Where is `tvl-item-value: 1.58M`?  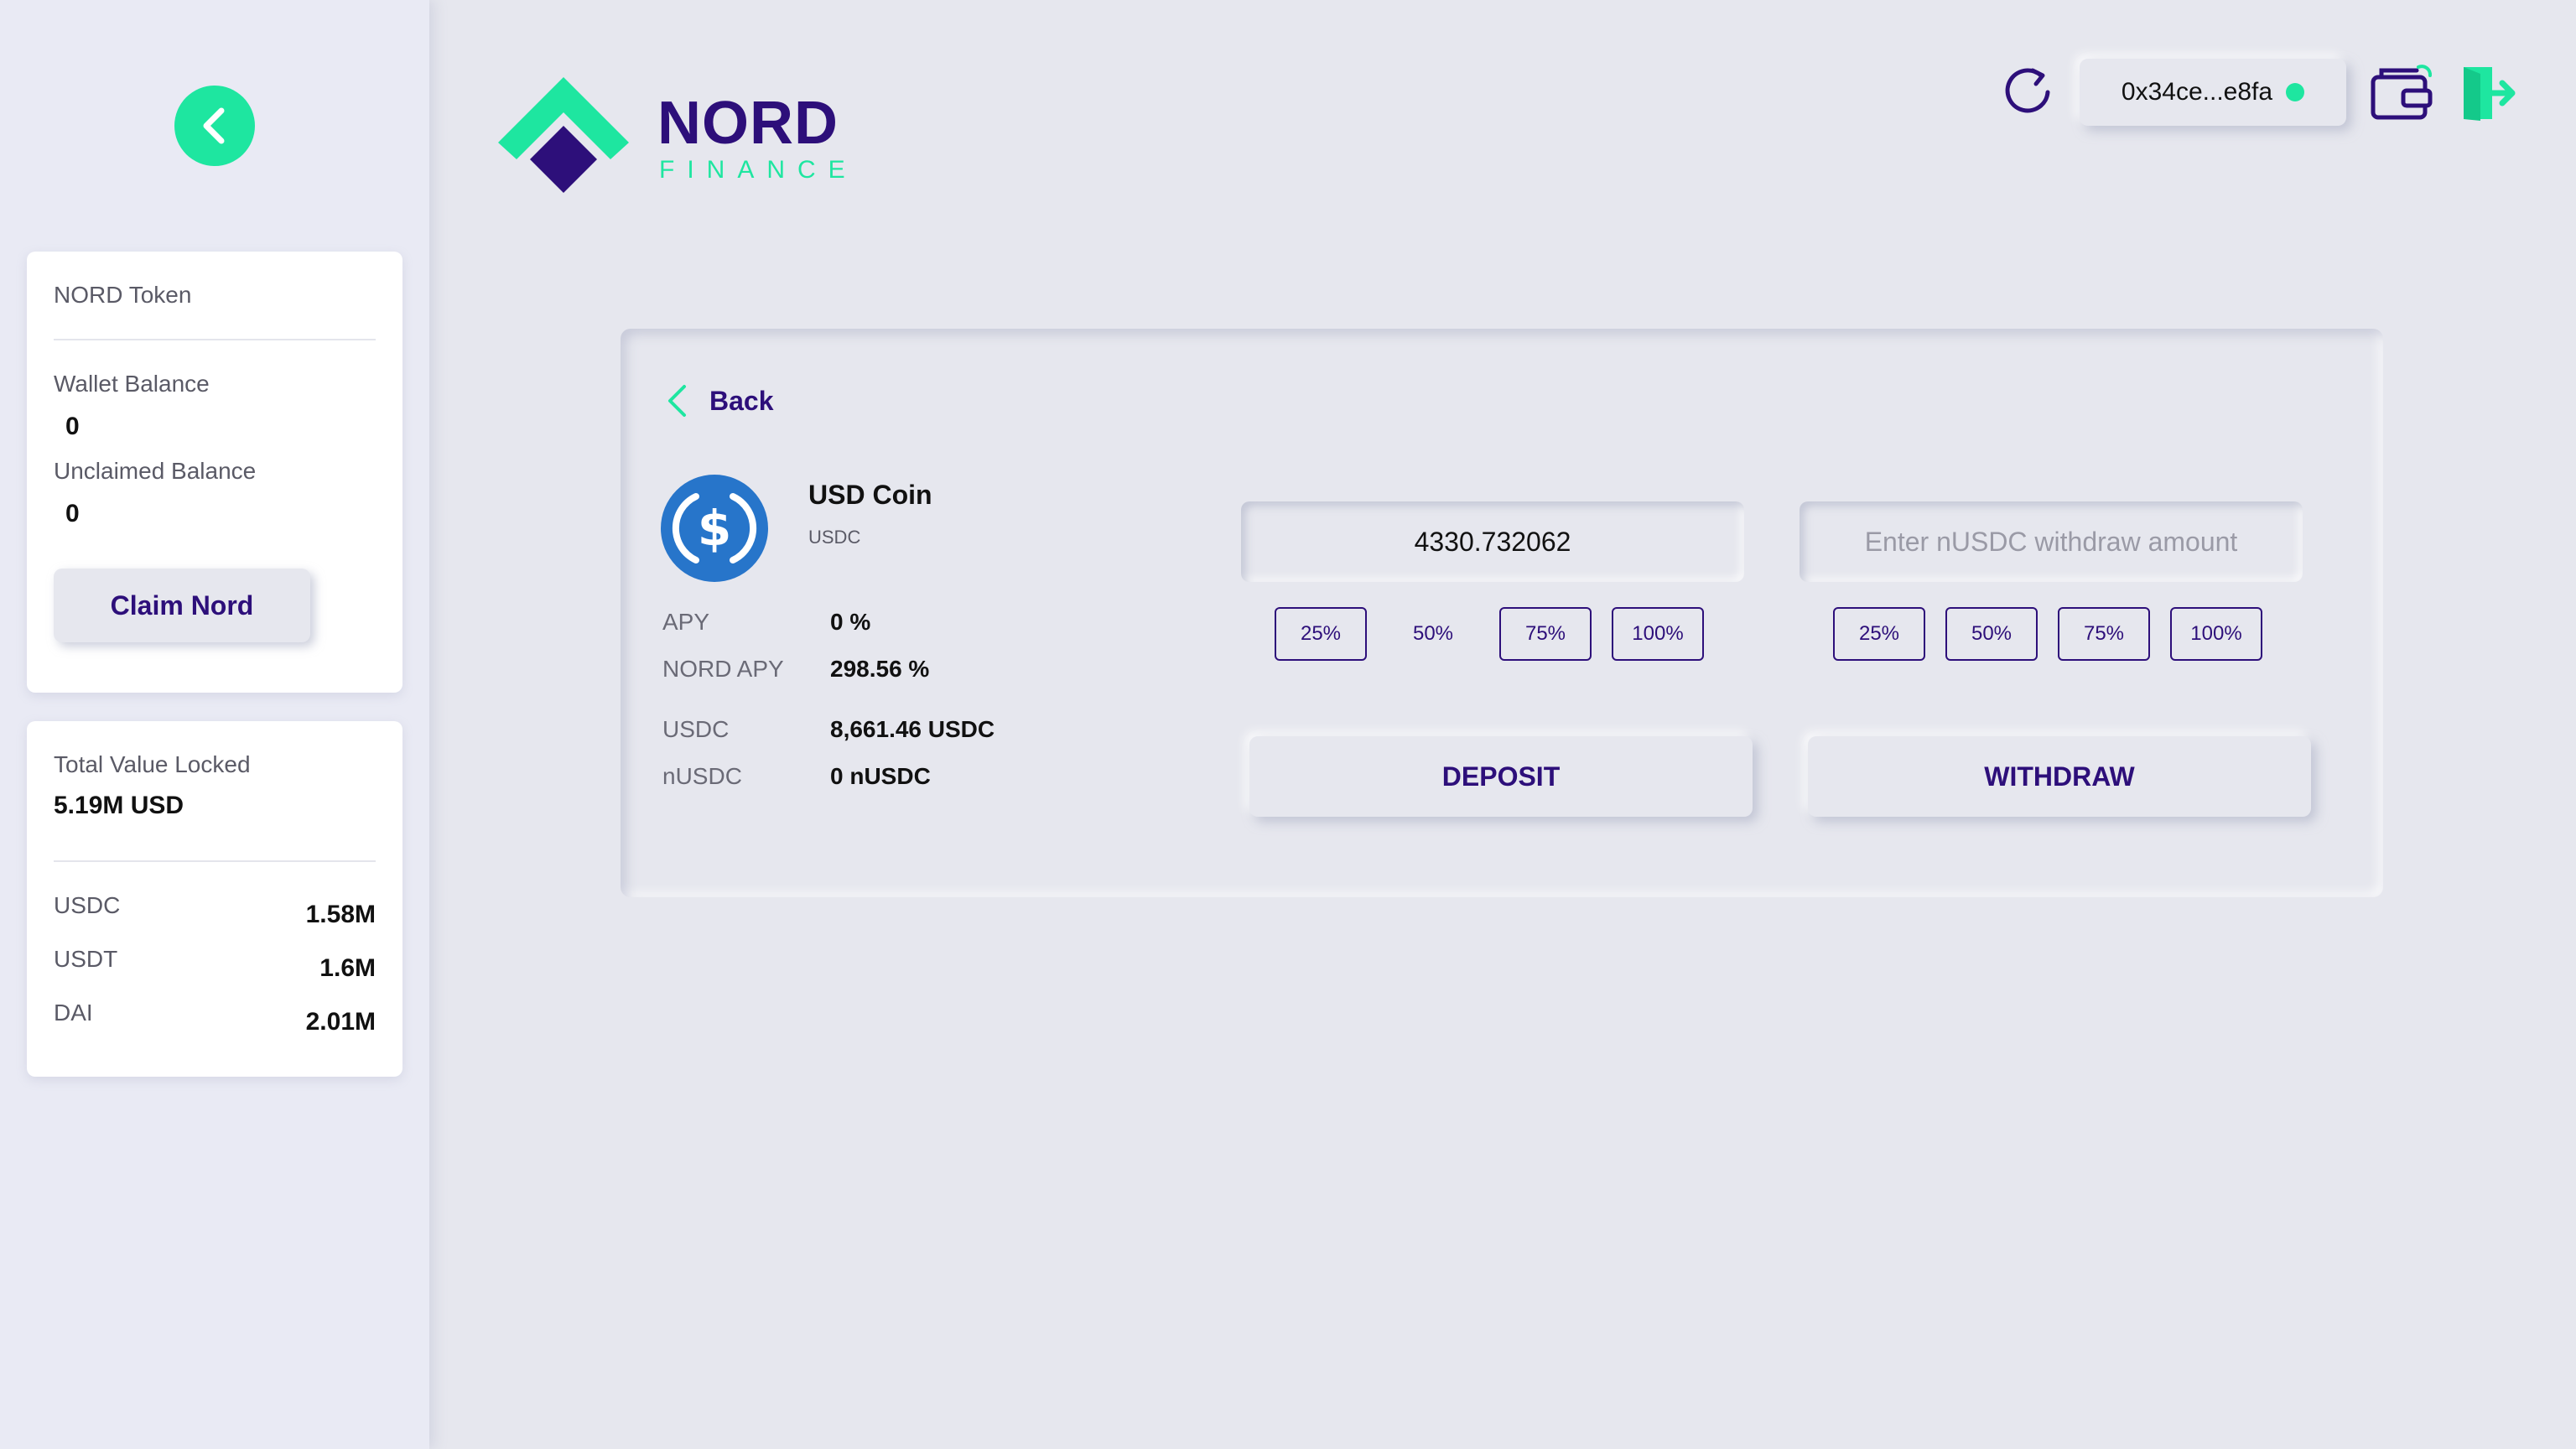 tvl-item-value: 1.58M is located at coordinates (340, 914).